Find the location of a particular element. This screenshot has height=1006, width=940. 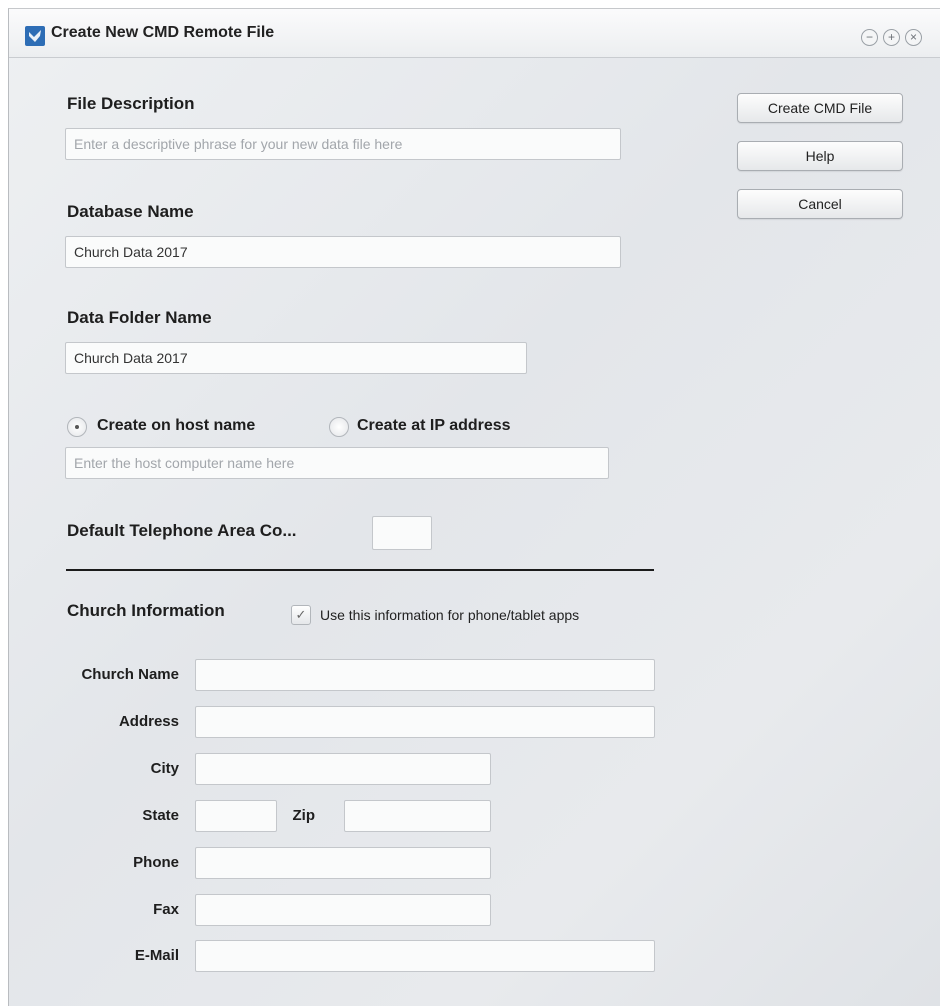

zip-input is located at coordinates (417, 816).